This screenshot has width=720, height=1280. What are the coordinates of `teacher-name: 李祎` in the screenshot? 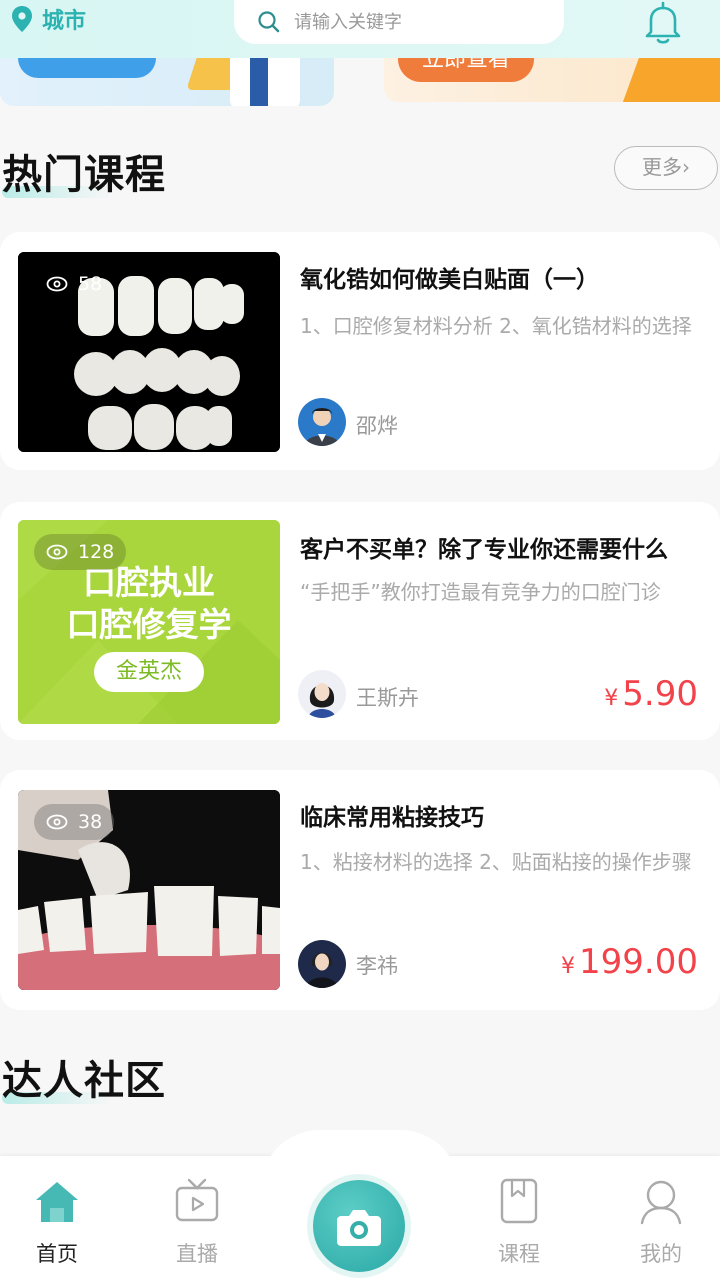 It's located at (377, 966).